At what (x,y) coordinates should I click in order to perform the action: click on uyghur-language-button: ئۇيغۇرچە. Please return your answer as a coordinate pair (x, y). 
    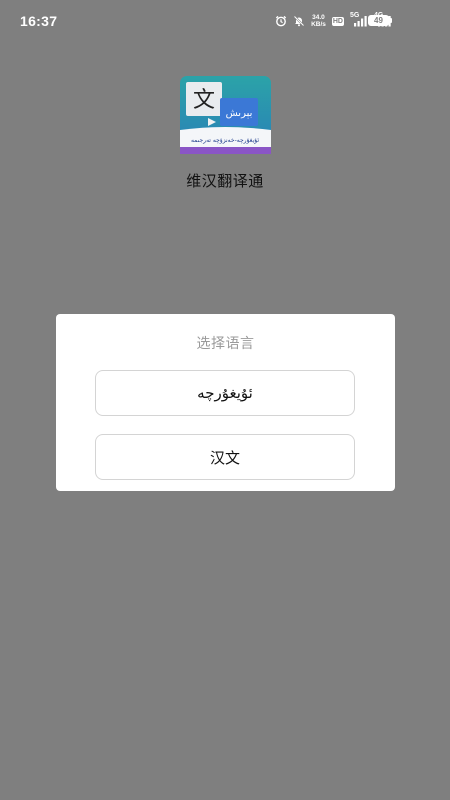
    Looking at the image, I should click on (225, 393).